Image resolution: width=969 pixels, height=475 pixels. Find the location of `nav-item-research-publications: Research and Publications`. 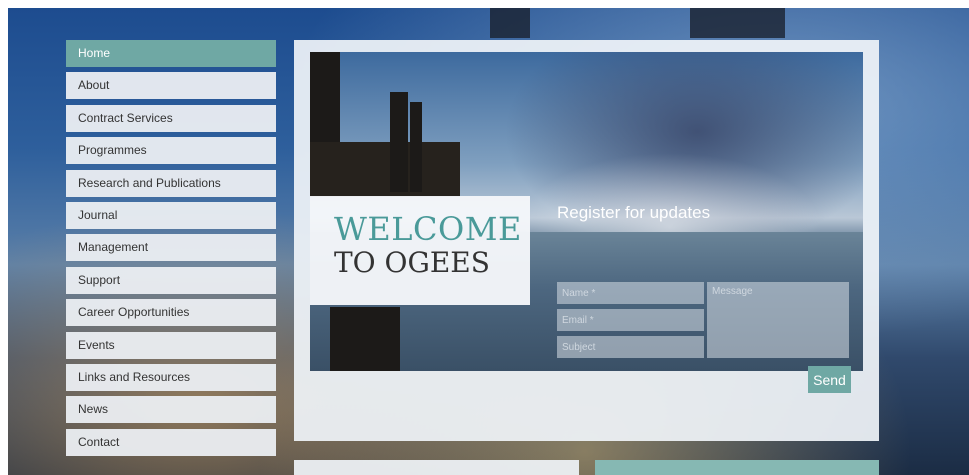

nav-item-research-publications: Research and Publications is located at coordinates (171, 183).